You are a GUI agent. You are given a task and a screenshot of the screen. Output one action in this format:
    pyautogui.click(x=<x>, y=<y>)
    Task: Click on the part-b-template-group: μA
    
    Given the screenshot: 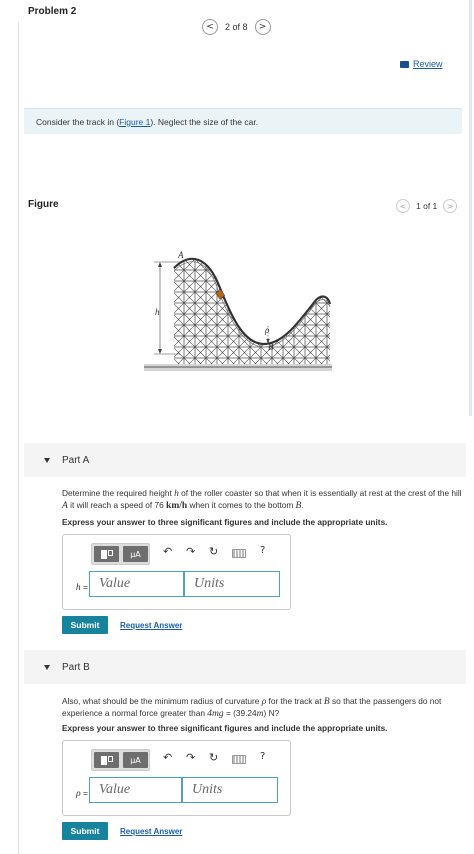 What is the action you would take?
    pyautogui.click(x=120, y=760)
    